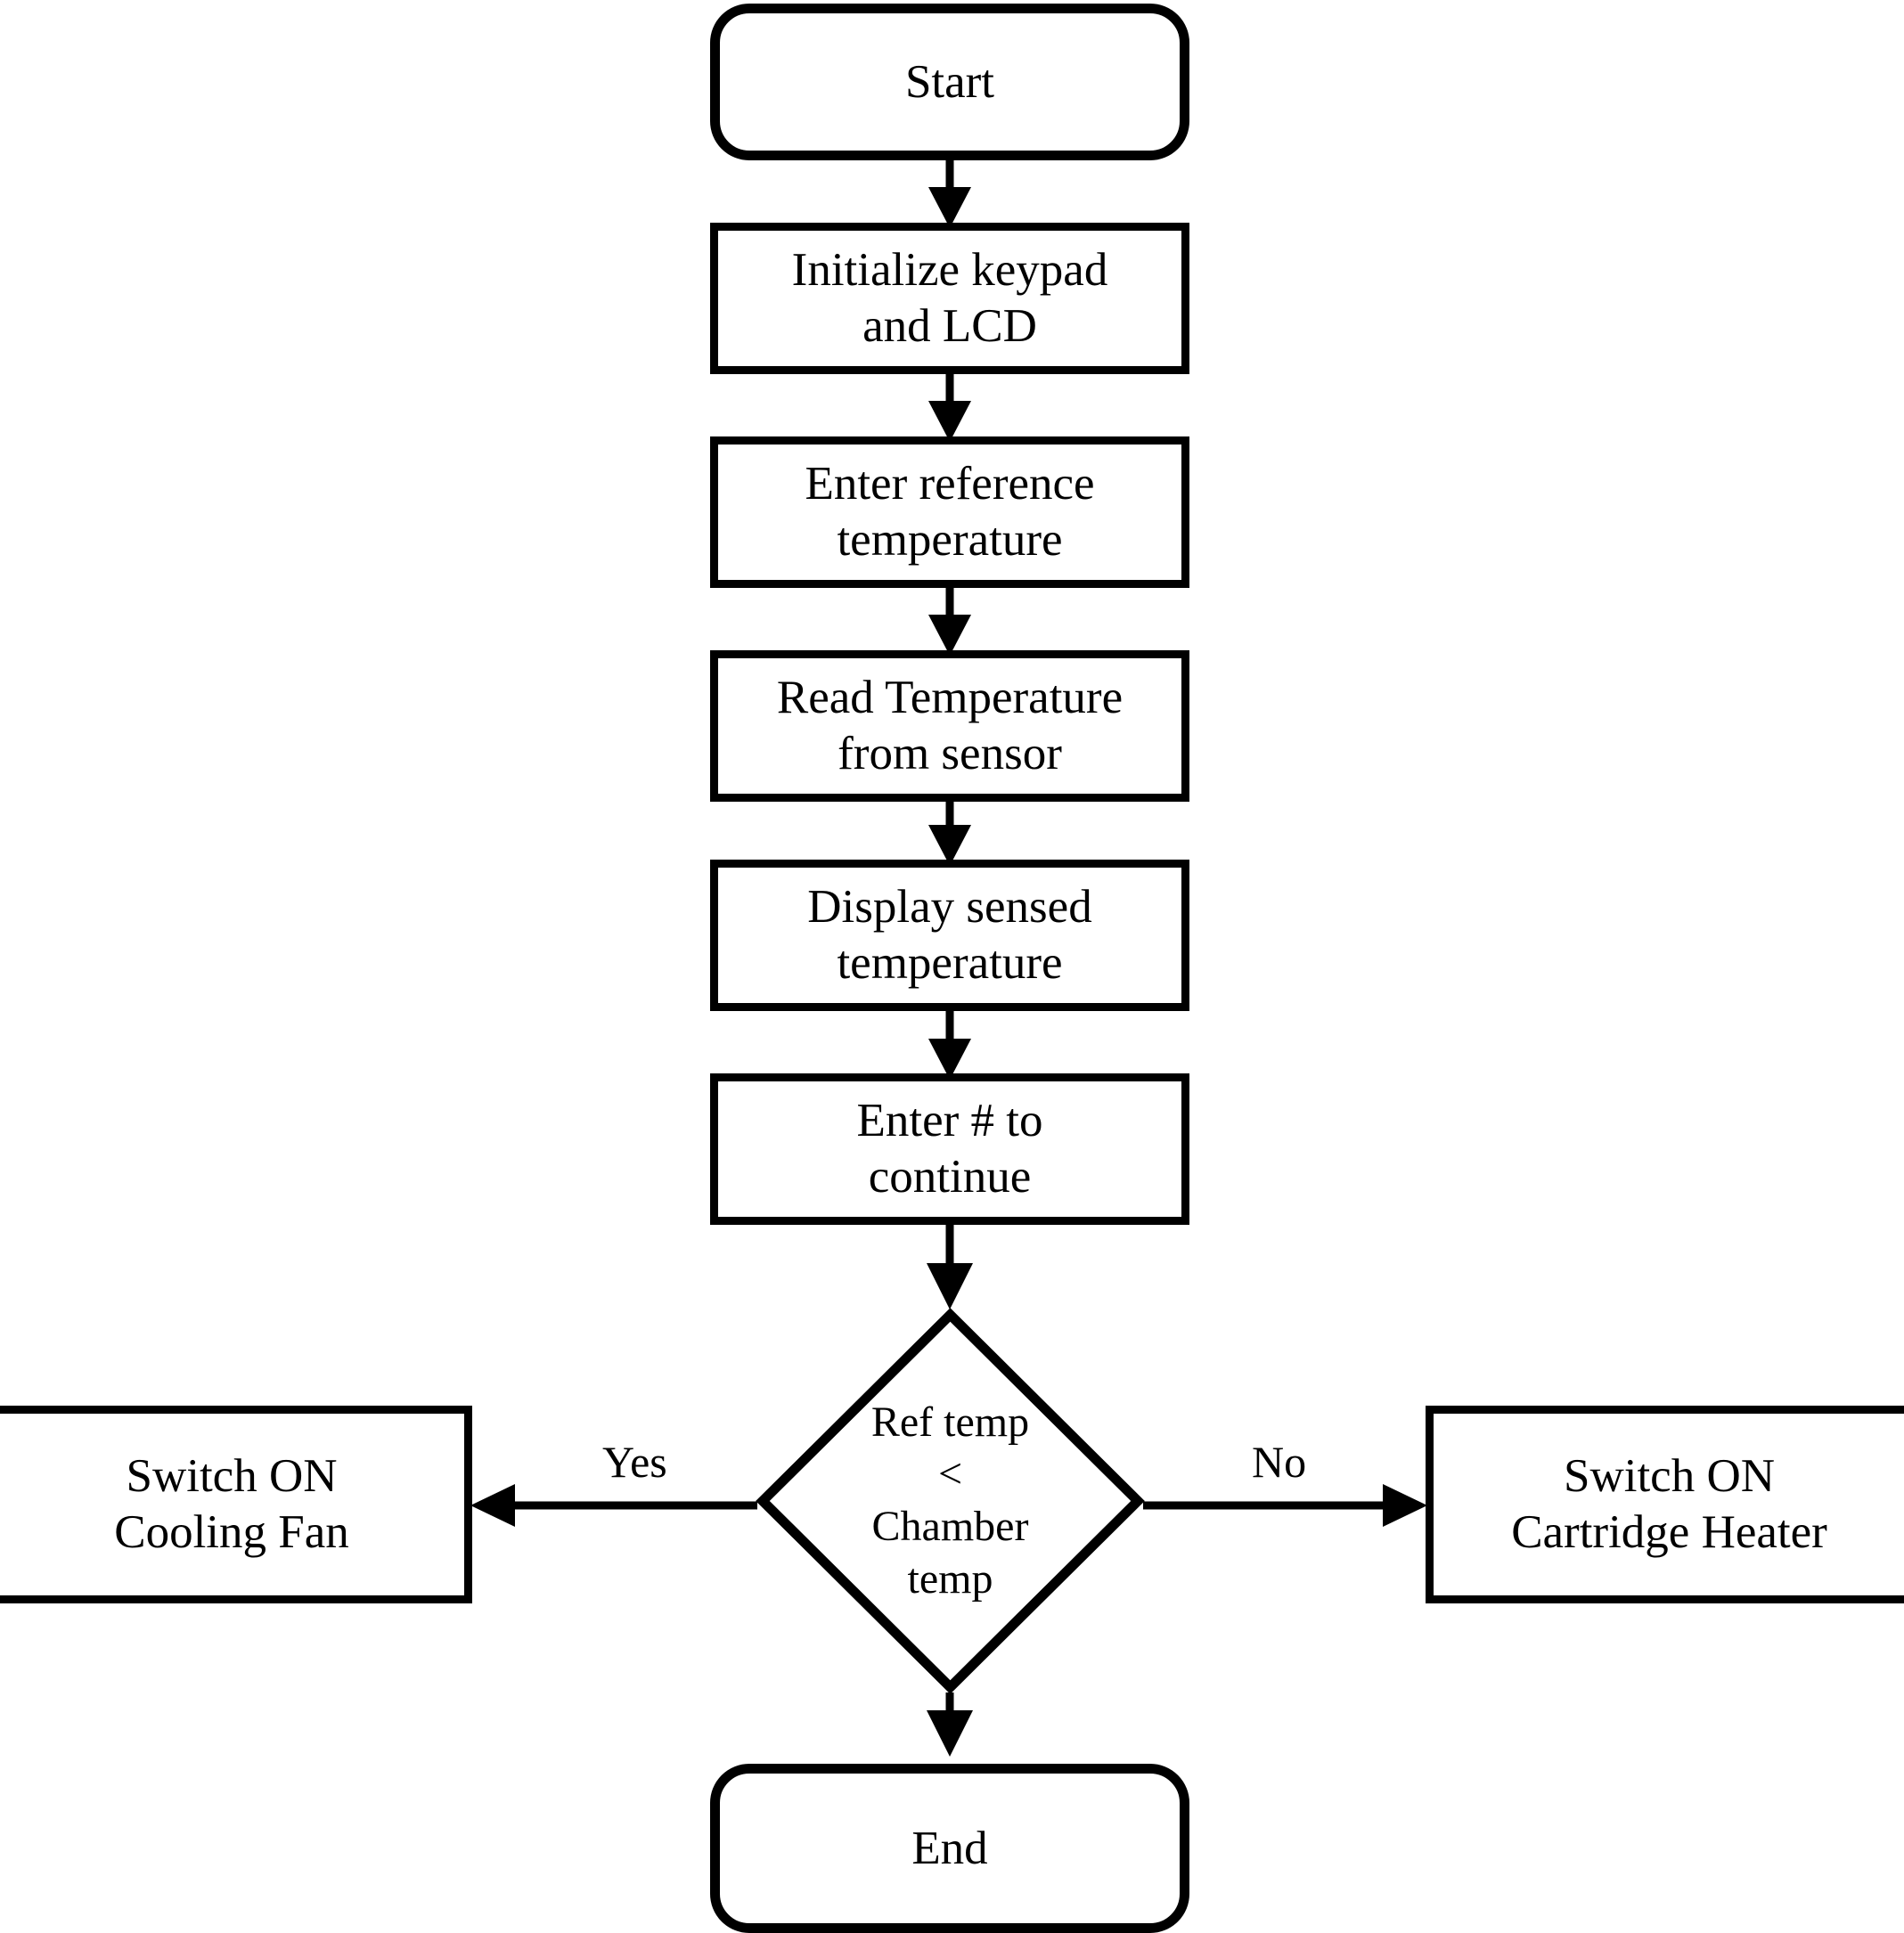 The width and height of the screenshot is (1904, 1933). What do you see at coordinates (949, 622) in the screenshot?
I see `edge-enter-reference-to-read-temperature` at bounding box center [949, 622].